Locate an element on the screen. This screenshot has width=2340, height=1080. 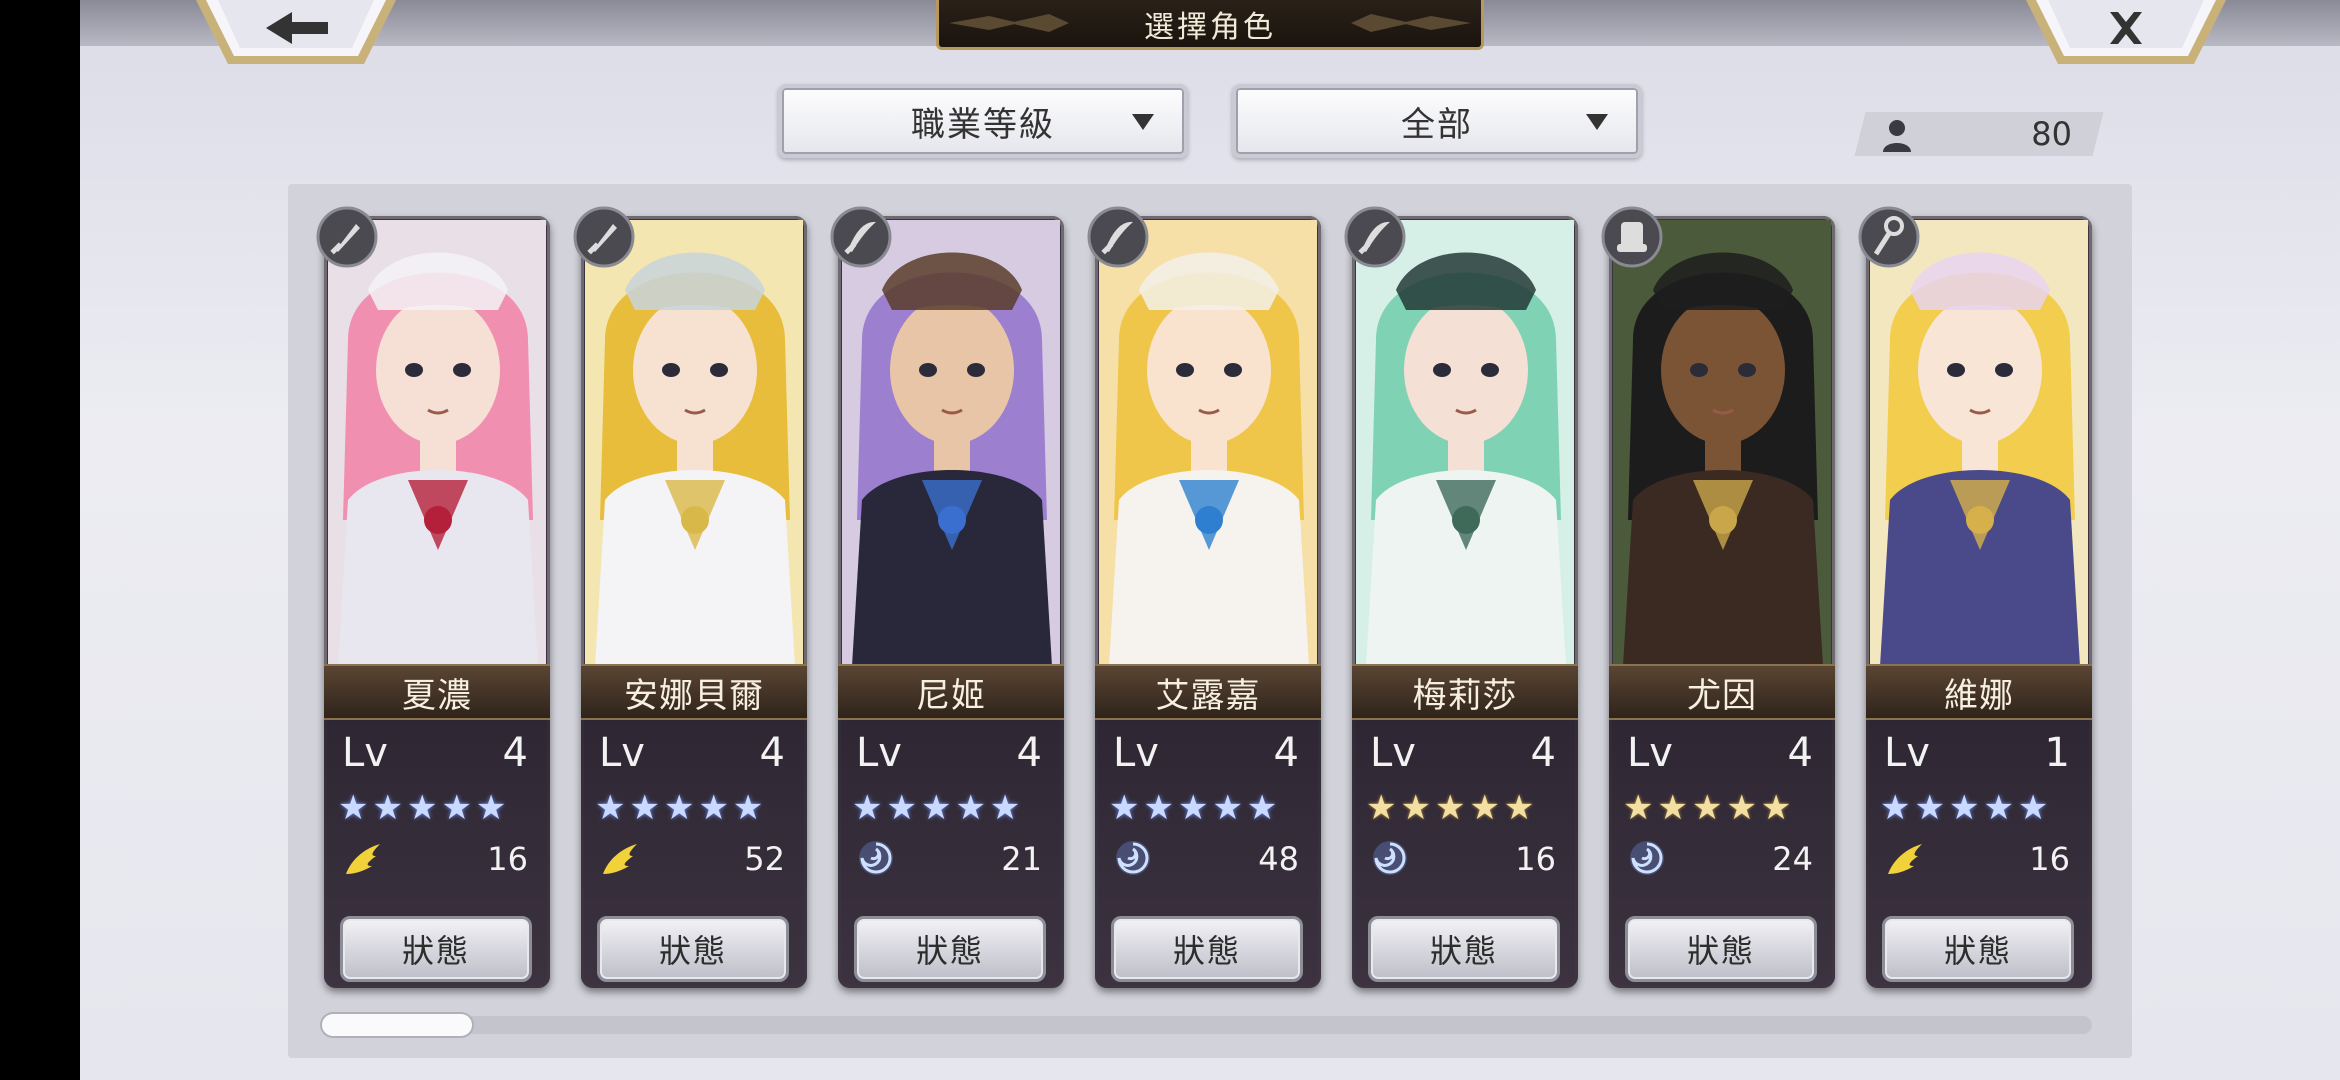
person-icon is located at coordinates (1897, 136).